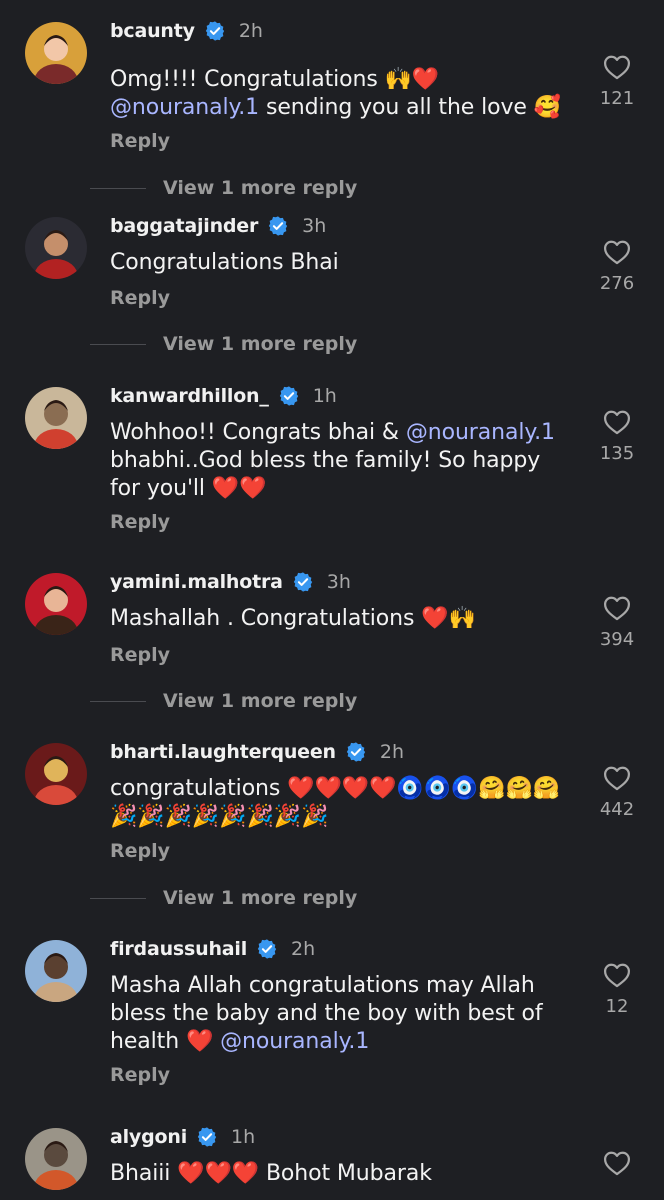  I want to click on comment-text: Congratulations Bhai, so click(341, 263).